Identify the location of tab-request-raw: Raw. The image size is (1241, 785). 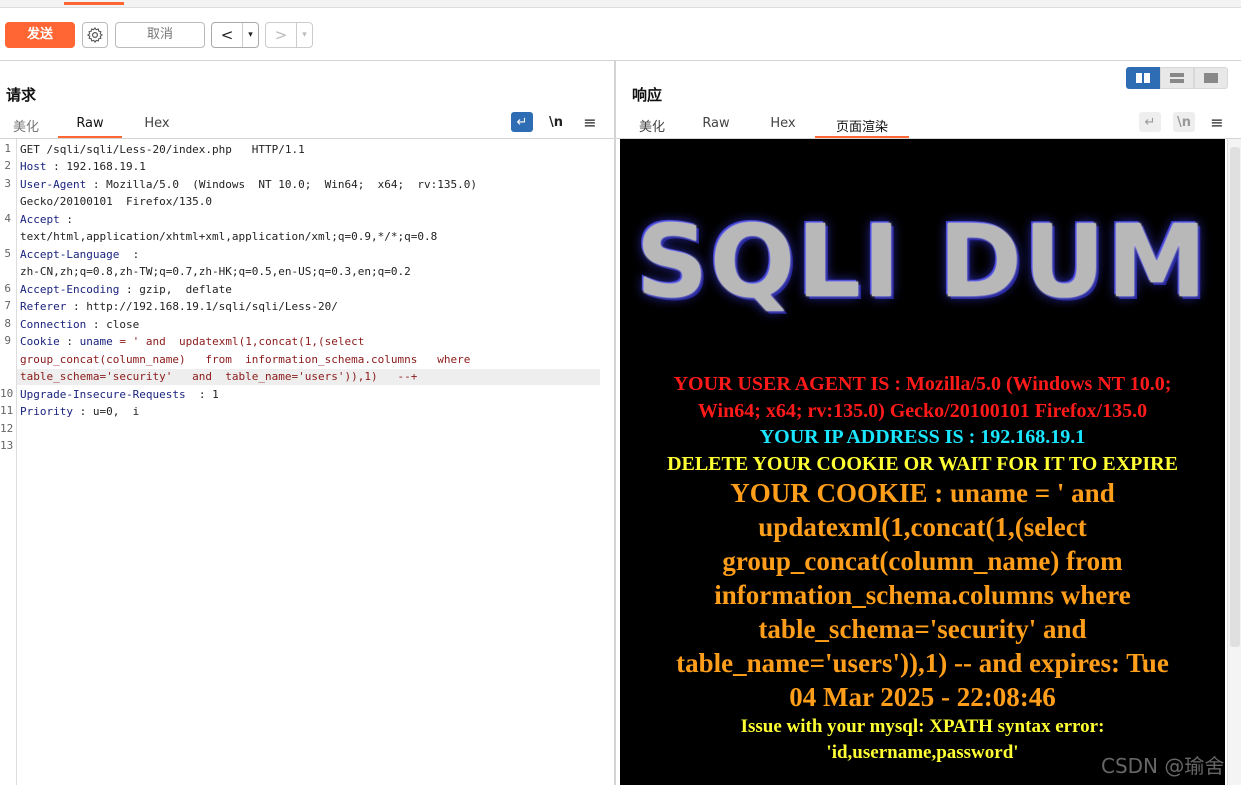
(90, 127).